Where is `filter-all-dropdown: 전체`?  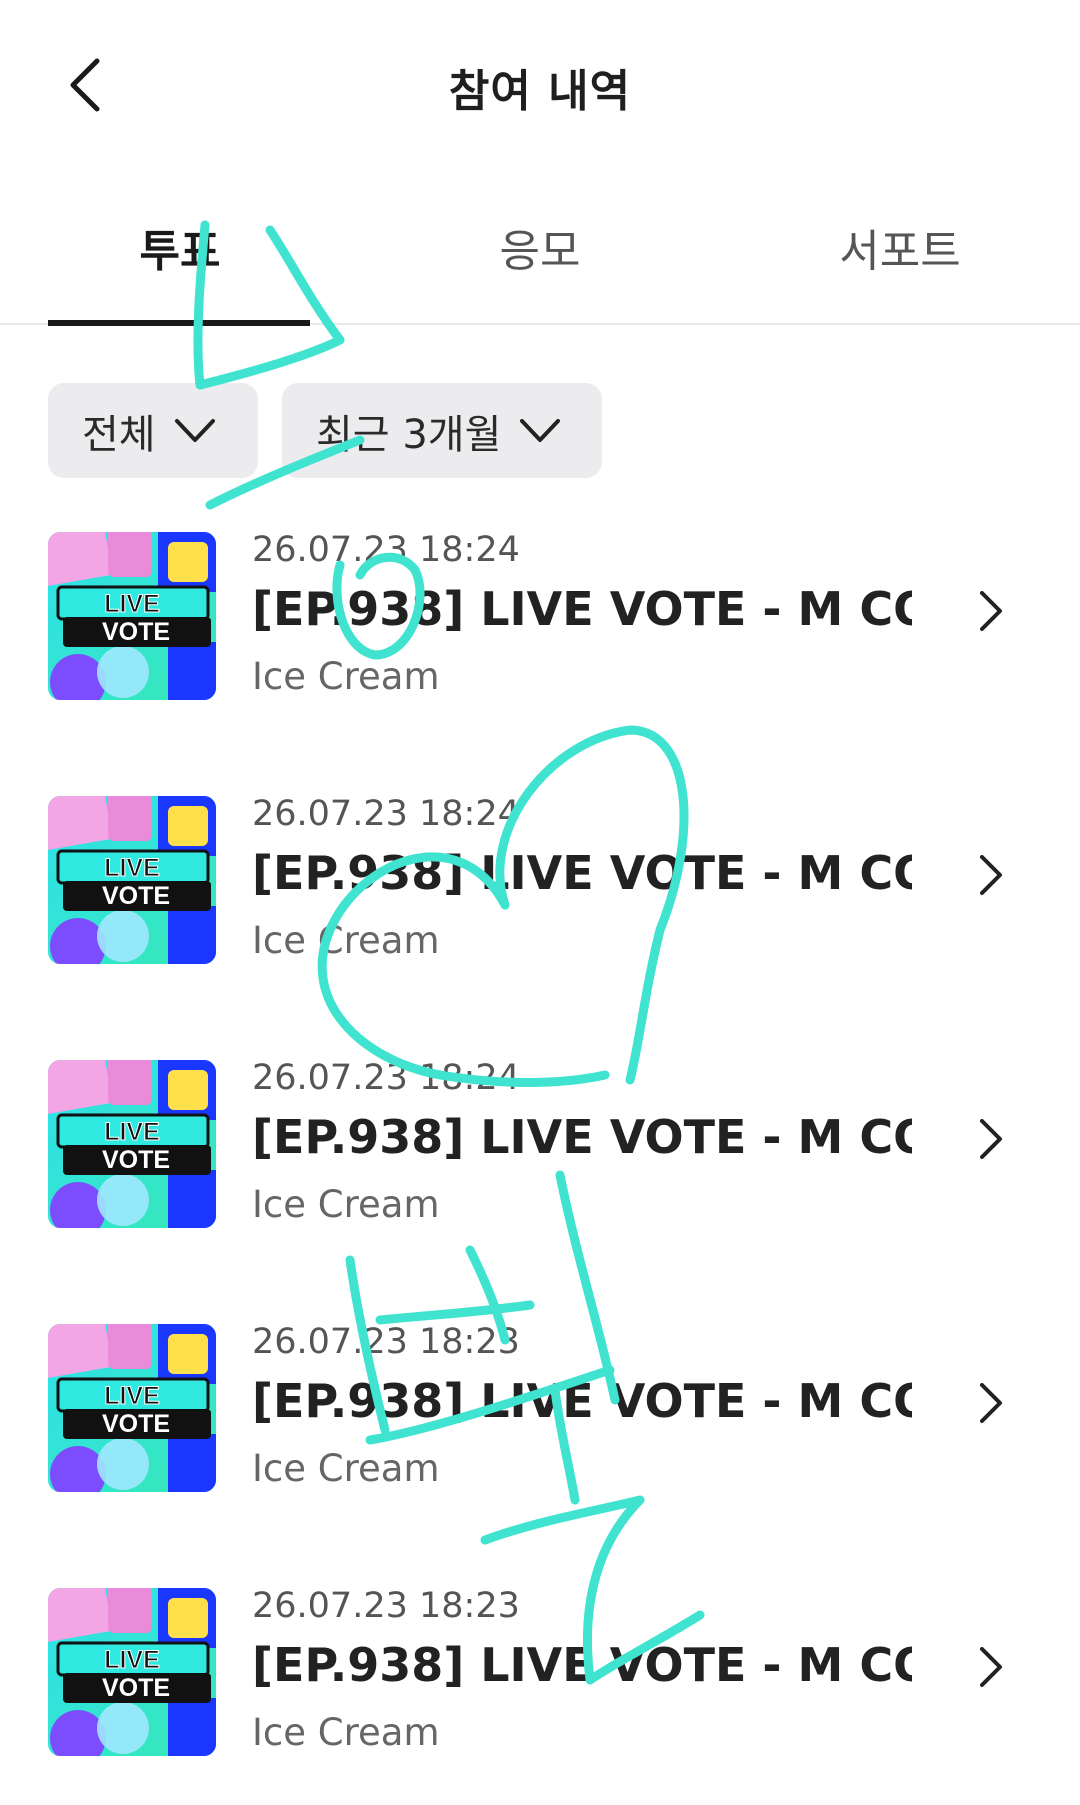
filter-all-dropdown: 전체 is located at coordinates (153, 430).